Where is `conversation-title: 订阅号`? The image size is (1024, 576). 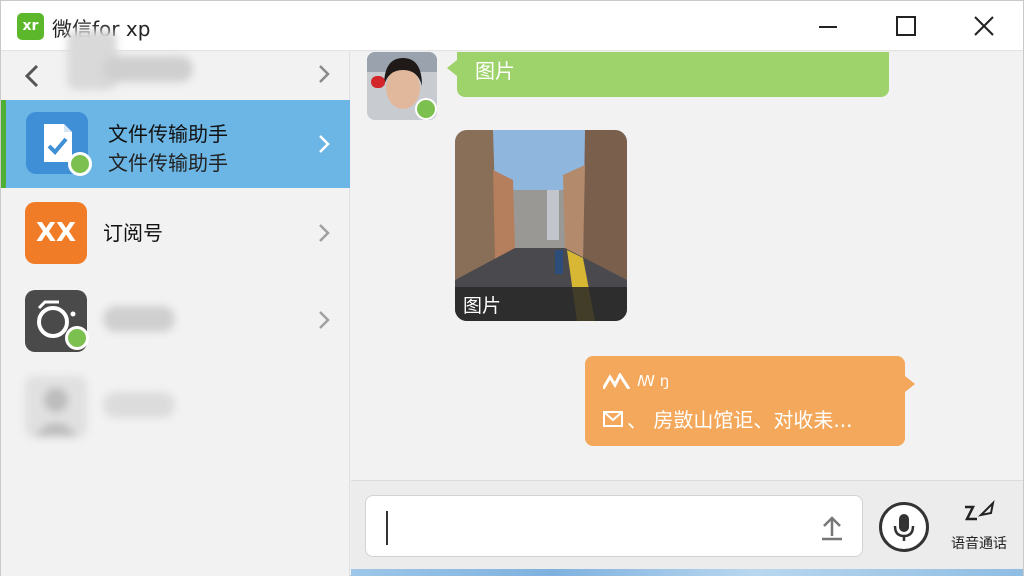
conversation-title: 订阅号 is located at coordinates (133, 233).